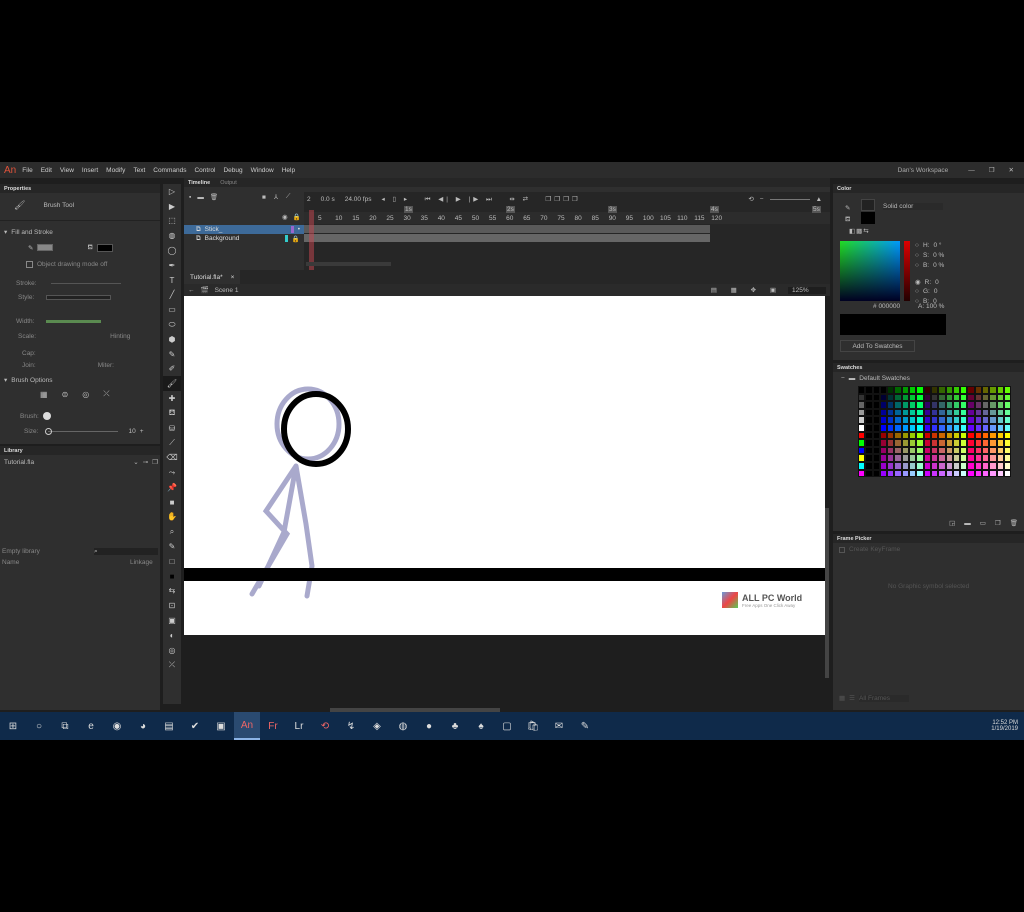 This screenshot has height=912, width=1024. Describe the element at coordinates (998, 523) in the screenshot. I see `duplicate-icon: ❐` at that location.